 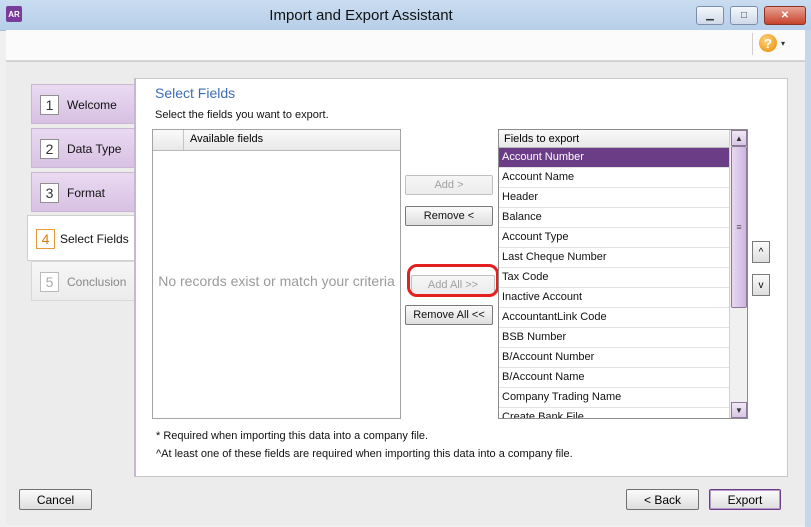 I want to click on step-label: Data Type, so click(x=94, y=149).